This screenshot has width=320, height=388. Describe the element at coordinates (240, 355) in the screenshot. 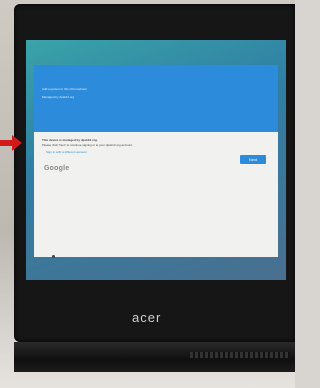

I see `hinge-grille` at that location.